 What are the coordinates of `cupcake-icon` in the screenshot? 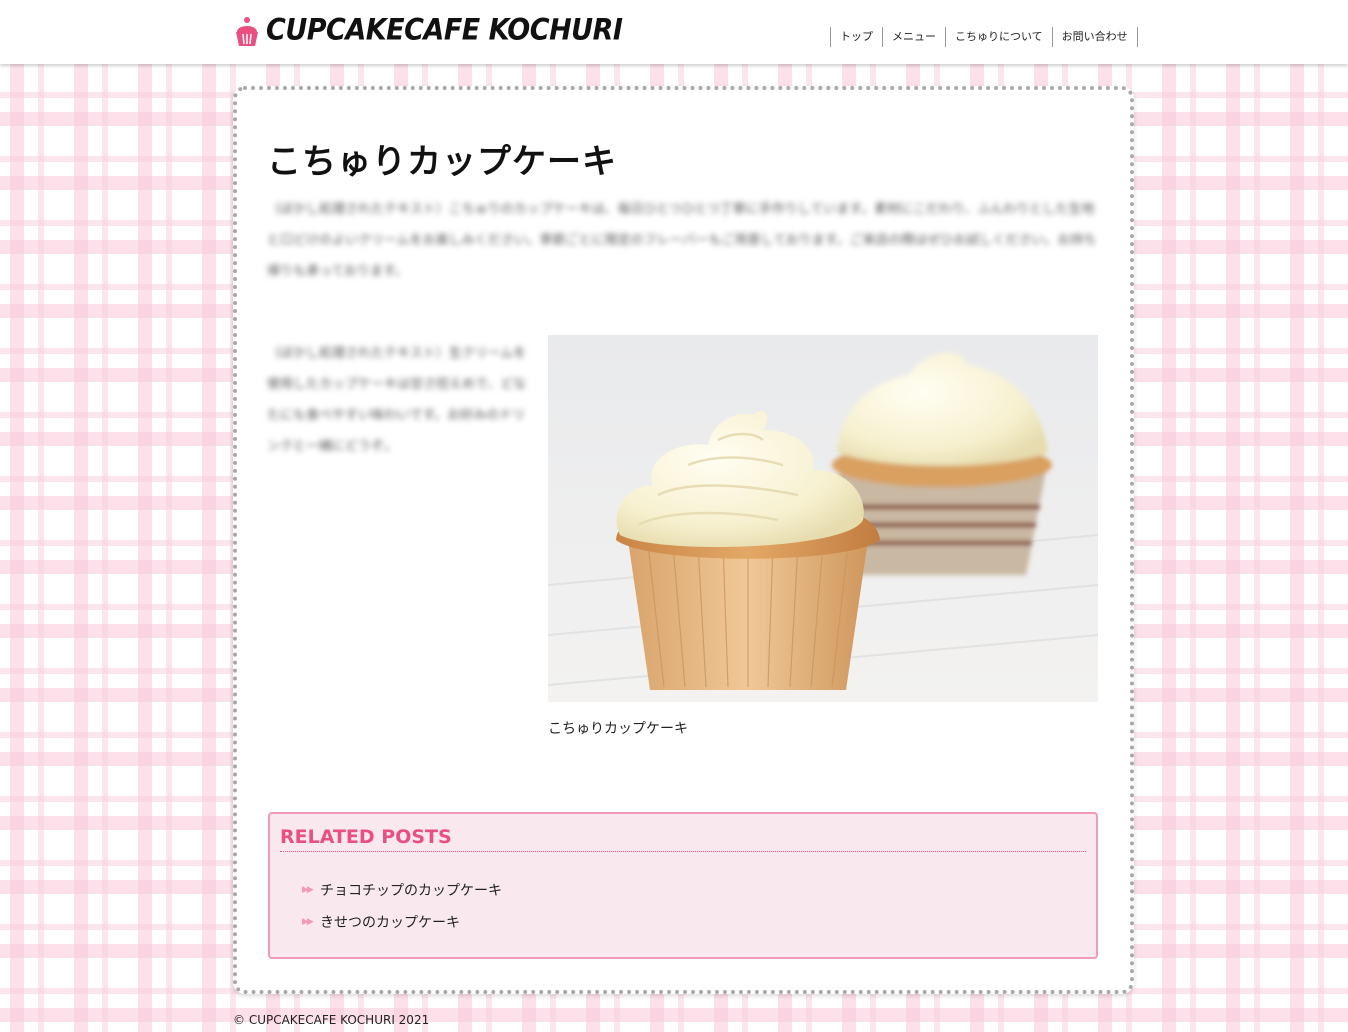 It's located at (247, 31).